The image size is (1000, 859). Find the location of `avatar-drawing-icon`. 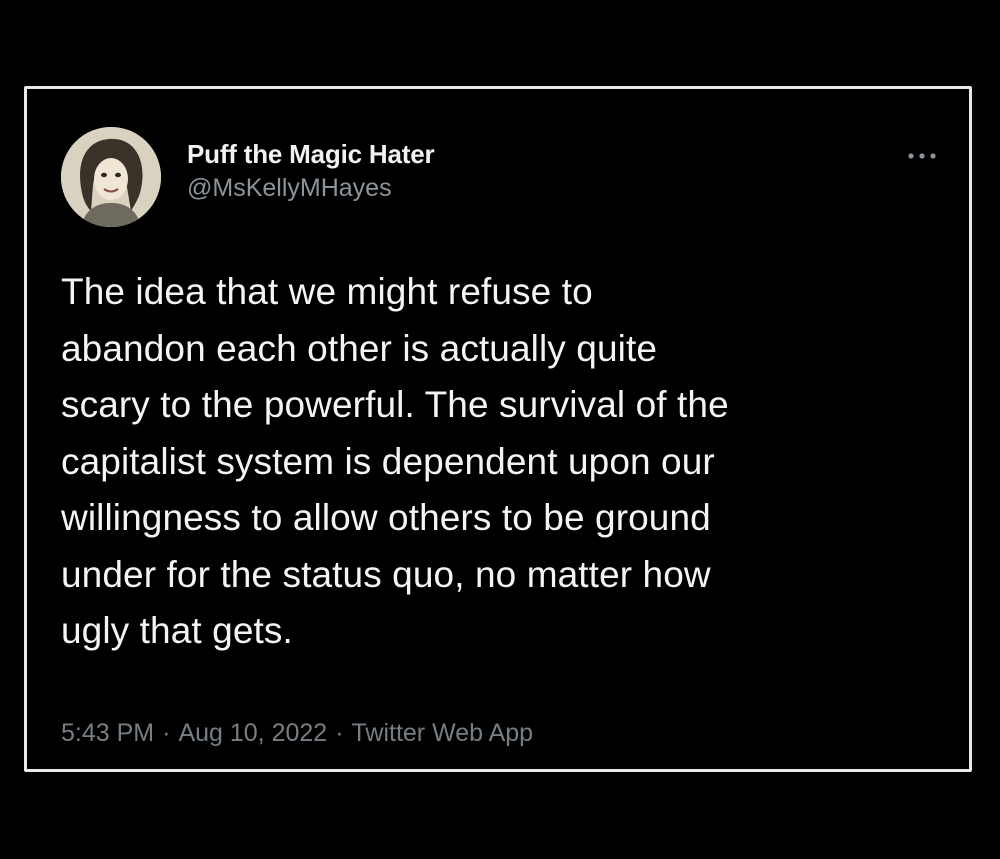

avatar-drawing-icon is located at coordinates (111, 177).